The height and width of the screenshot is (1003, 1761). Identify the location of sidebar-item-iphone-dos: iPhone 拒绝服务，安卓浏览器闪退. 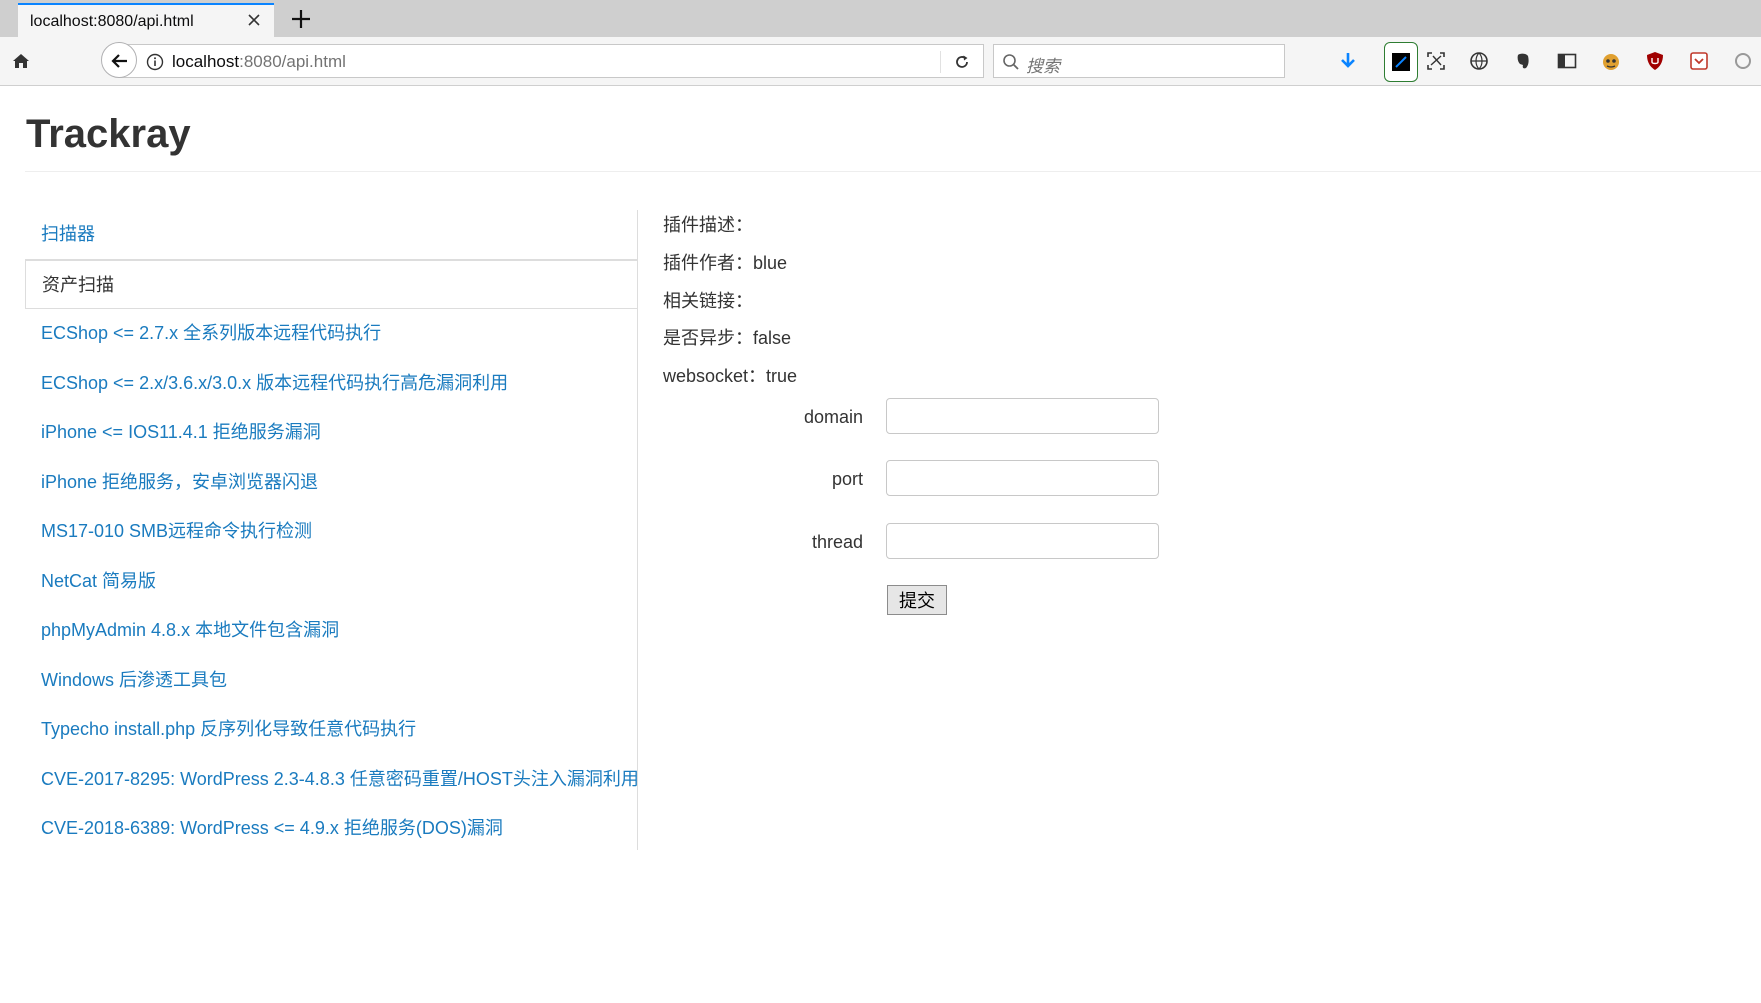
(331, 483).